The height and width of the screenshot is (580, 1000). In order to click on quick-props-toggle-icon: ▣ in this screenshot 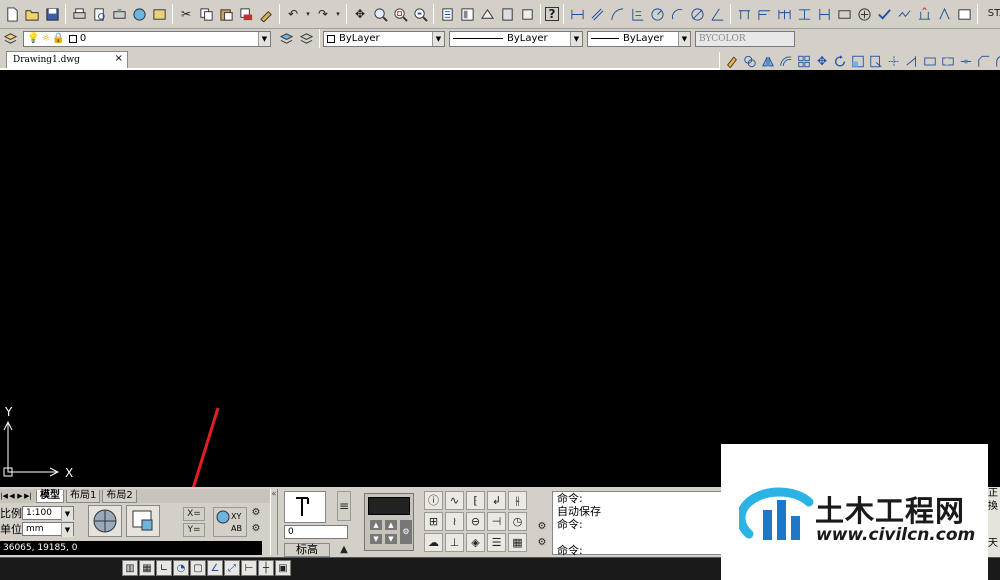, I will do `click(283, 568)`.